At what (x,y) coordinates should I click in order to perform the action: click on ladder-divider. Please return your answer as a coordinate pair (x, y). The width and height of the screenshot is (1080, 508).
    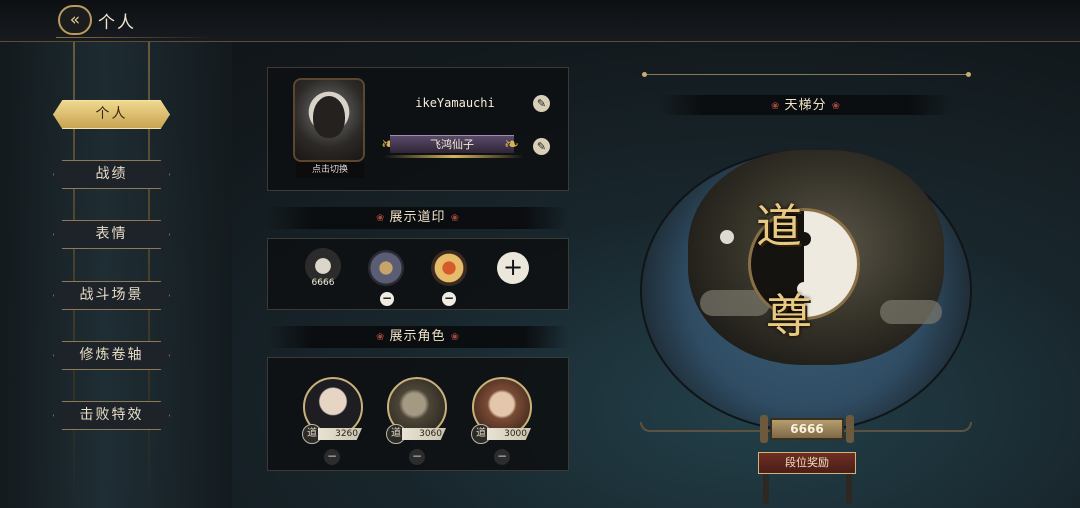
    Looking at the image, I should click on (807, 74).